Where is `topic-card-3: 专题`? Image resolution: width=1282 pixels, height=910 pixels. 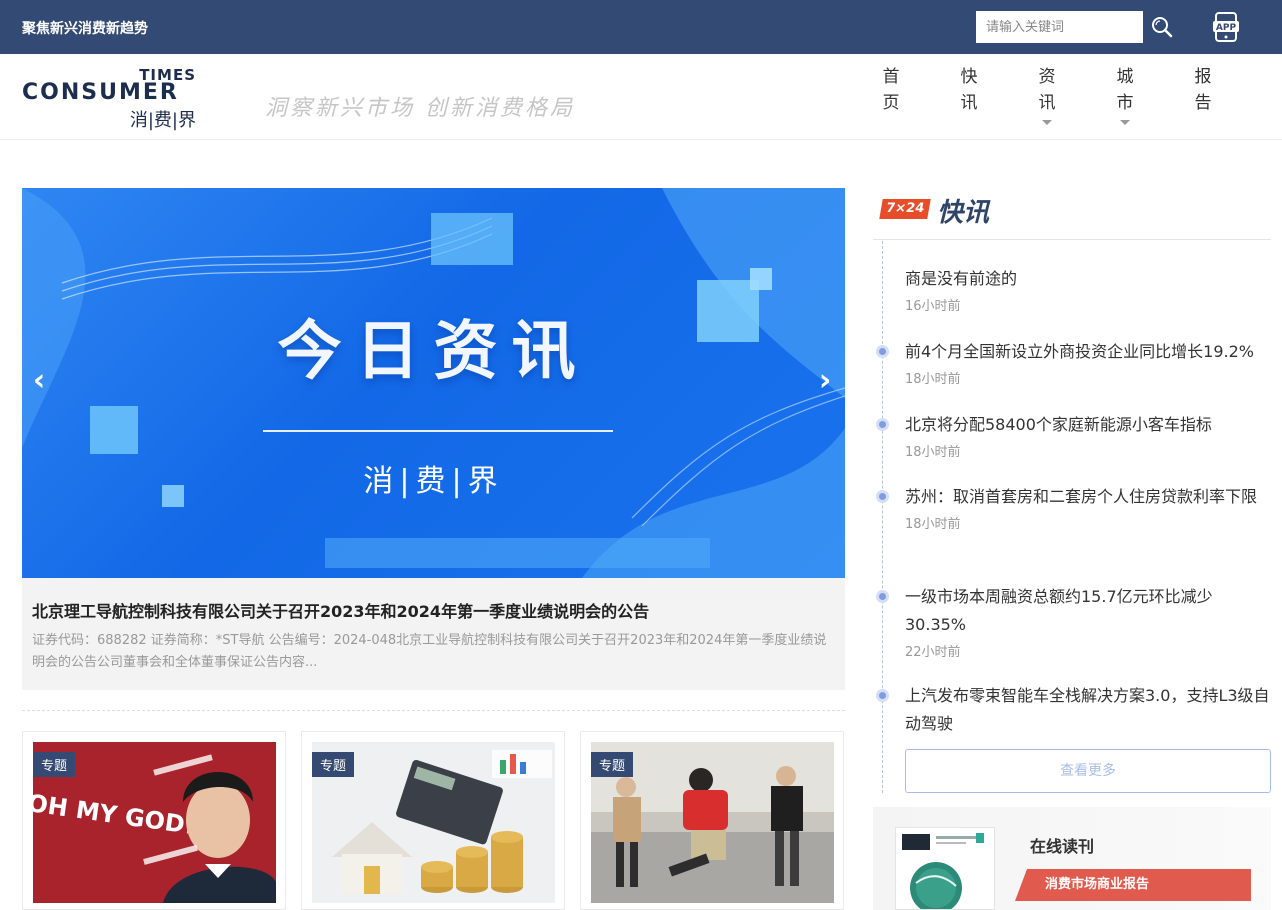 topic-card-3: 专题 is located at coordinates (712, 820).